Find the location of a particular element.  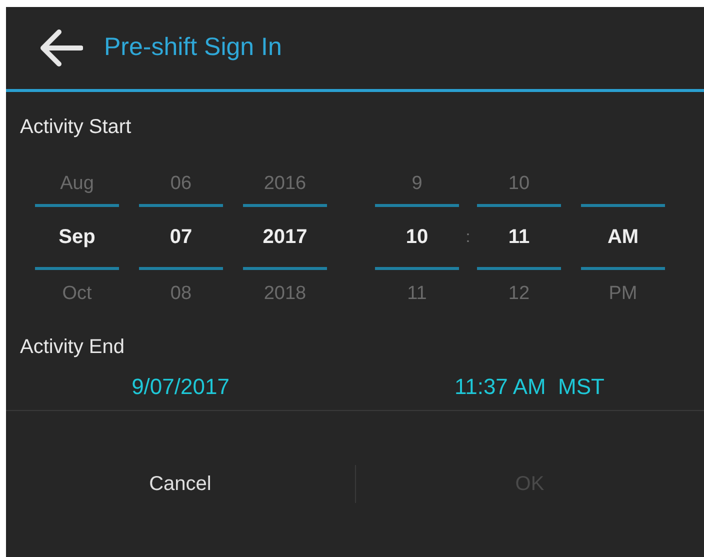

picker-value: 10 is located at coordinates (417, 237).